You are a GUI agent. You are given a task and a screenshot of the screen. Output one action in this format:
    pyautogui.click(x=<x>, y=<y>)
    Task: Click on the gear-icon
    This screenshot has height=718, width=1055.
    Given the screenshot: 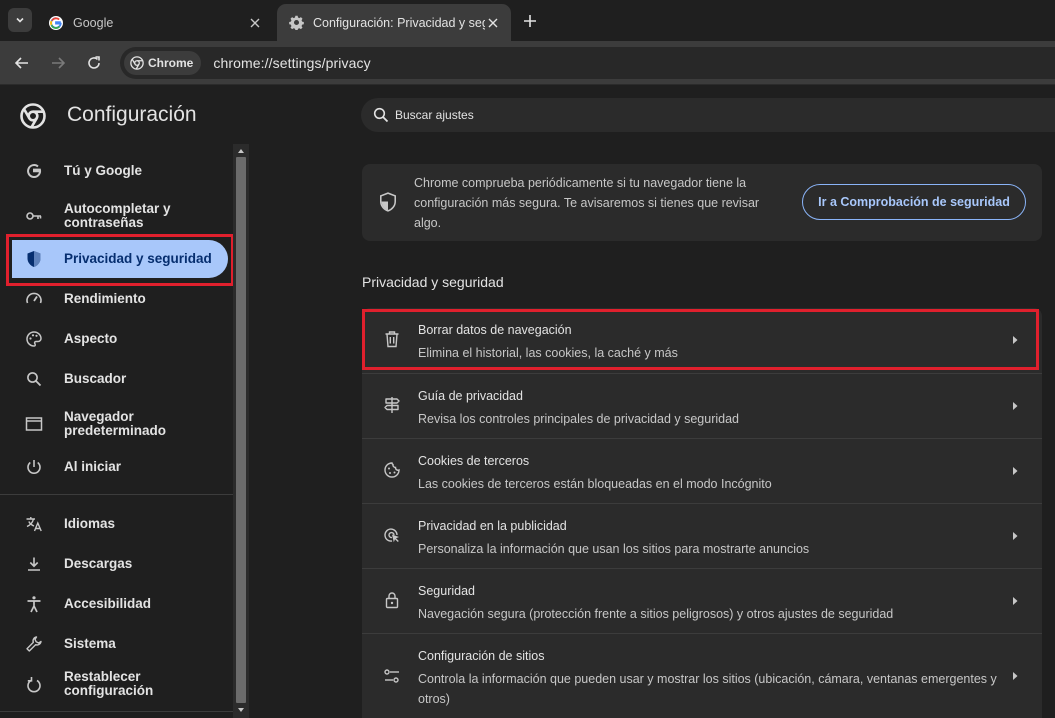 What is the action you would take?
    pyautogui.click(x=296, y=22)
    